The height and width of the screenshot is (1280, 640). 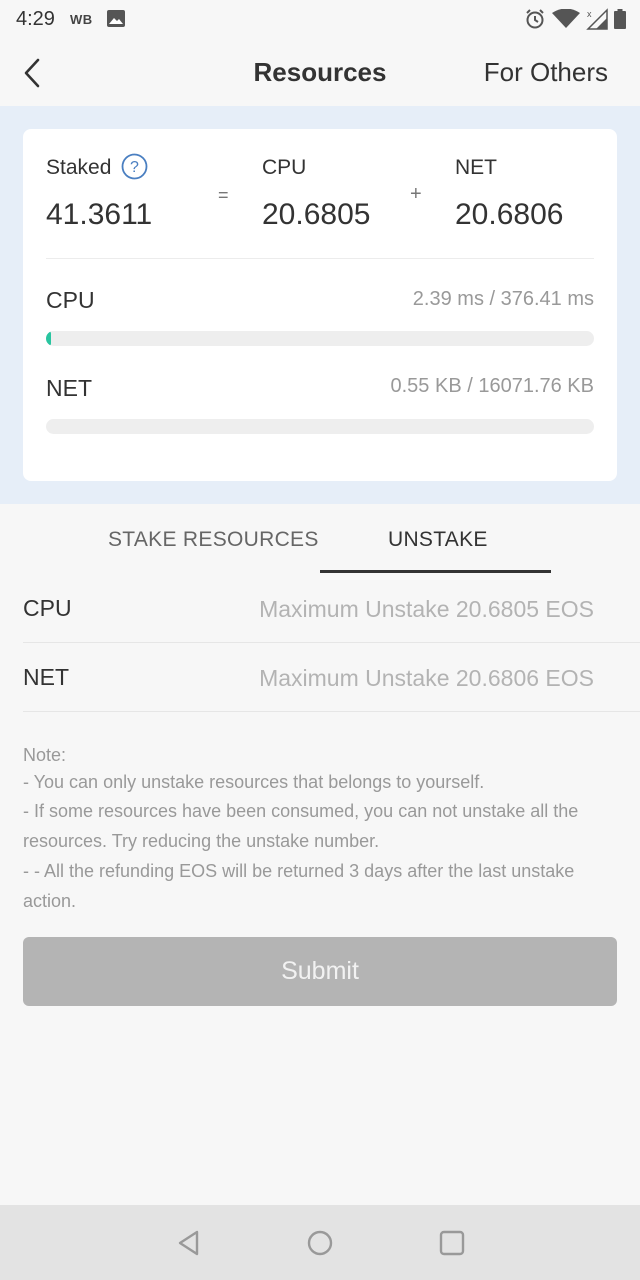 I want to click on nav-home-button, so click(x=320, y=1243).